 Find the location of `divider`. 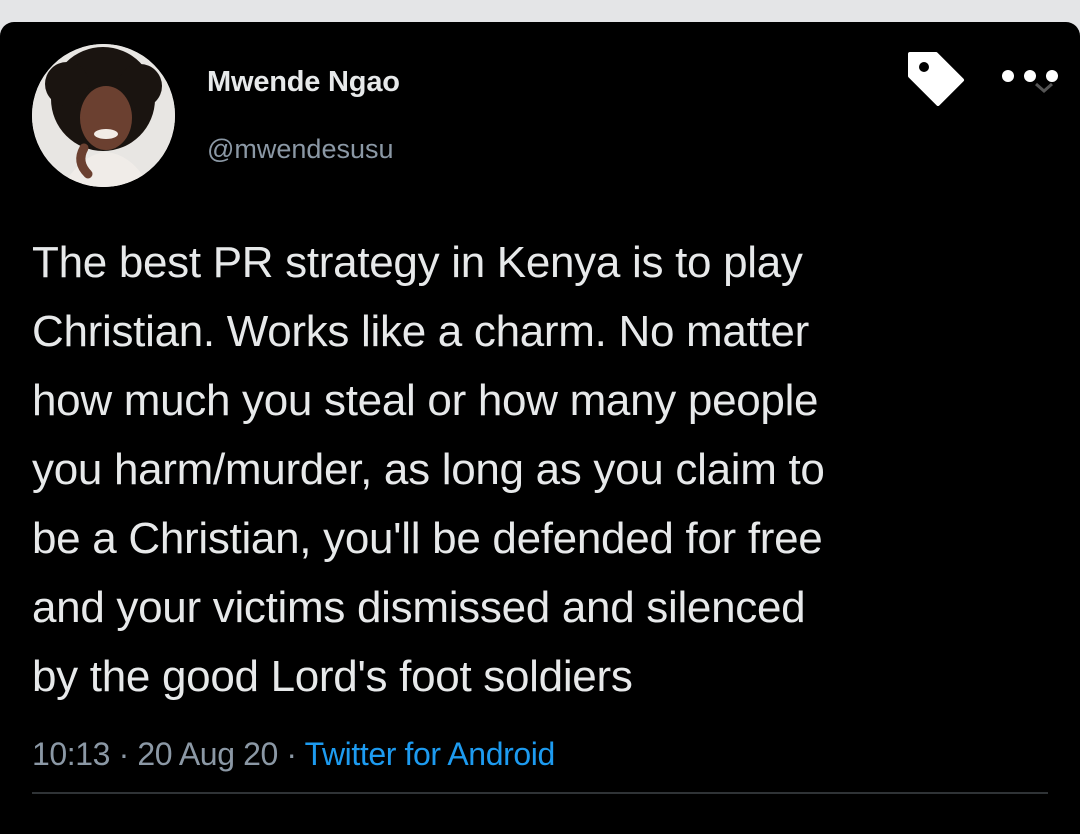

divider is located at coordinates (540, 793).